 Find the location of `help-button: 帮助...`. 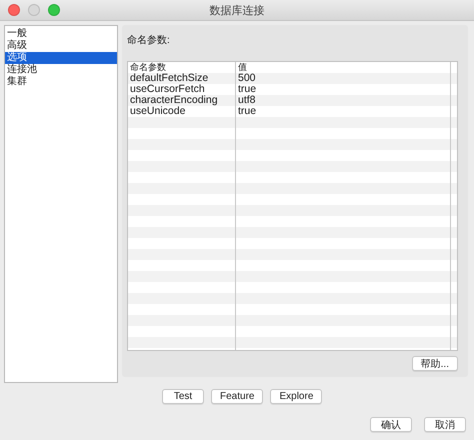

help-button: 帮助... is located at coordinates (435, 363).